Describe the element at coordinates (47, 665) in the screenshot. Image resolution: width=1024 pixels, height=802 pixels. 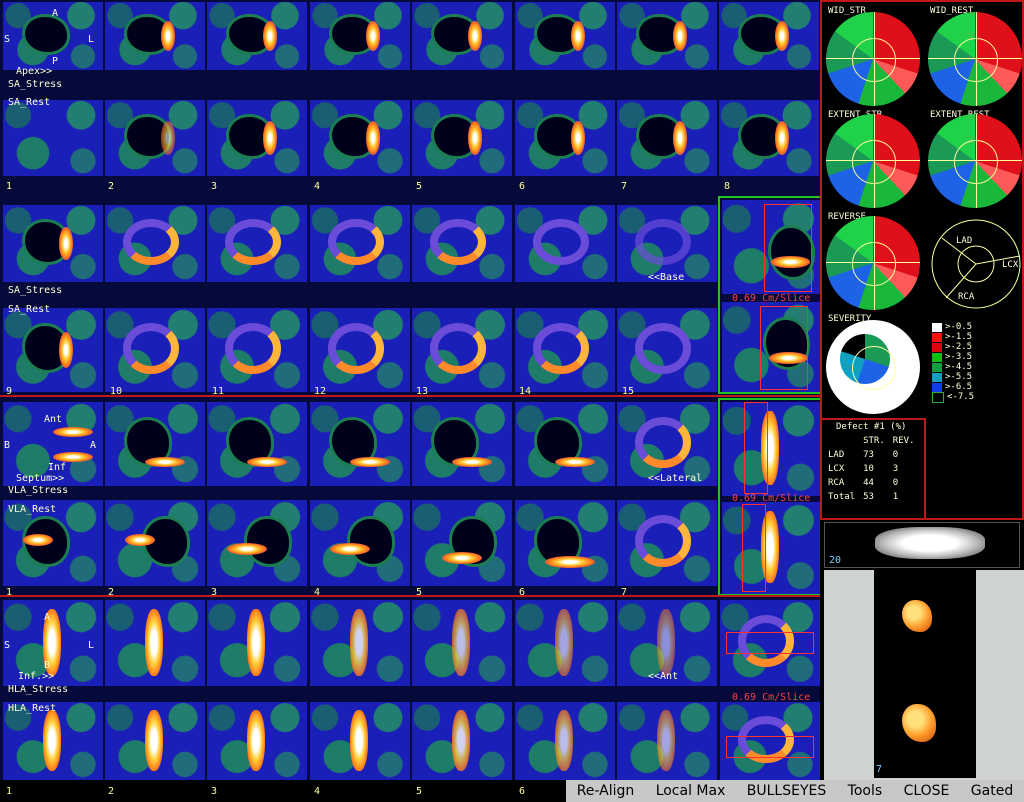
I see `orientation-label: B` at that location.